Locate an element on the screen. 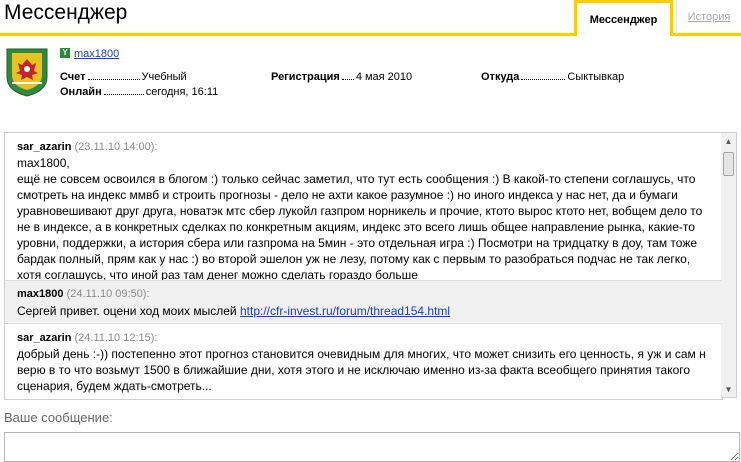 Image resolution: width=741 pixels, height=462 pixels. tab-messenger: Мессенджер is located at coordinates (623, 18).